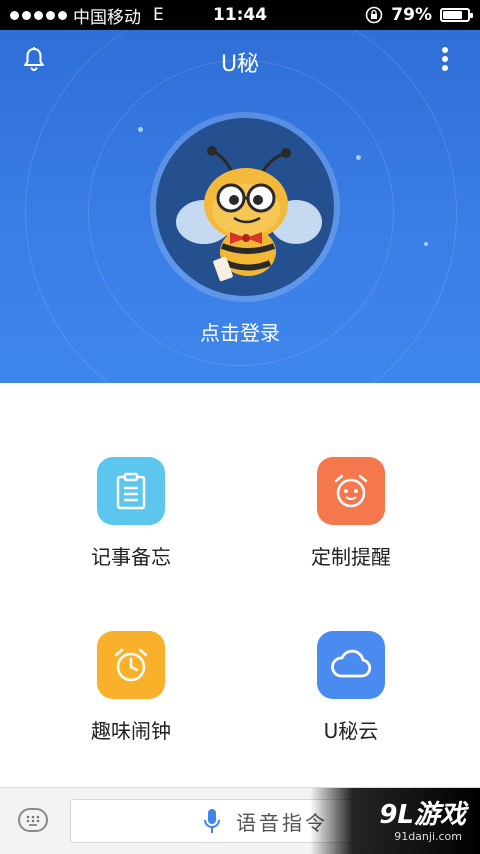 The width and height of the screenshot is (480, 854). I want to click on more-menu-button, so click(445, 59).